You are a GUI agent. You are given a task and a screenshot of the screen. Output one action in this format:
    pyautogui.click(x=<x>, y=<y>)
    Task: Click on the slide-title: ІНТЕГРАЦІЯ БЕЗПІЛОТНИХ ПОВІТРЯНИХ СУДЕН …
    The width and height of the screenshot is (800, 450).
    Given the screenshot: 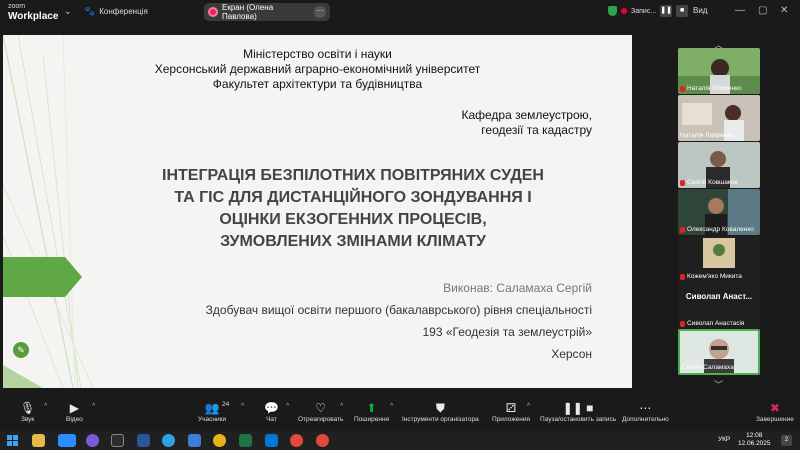 What is the action you would take?
    pyautogui.click(x=353, y=209)
    